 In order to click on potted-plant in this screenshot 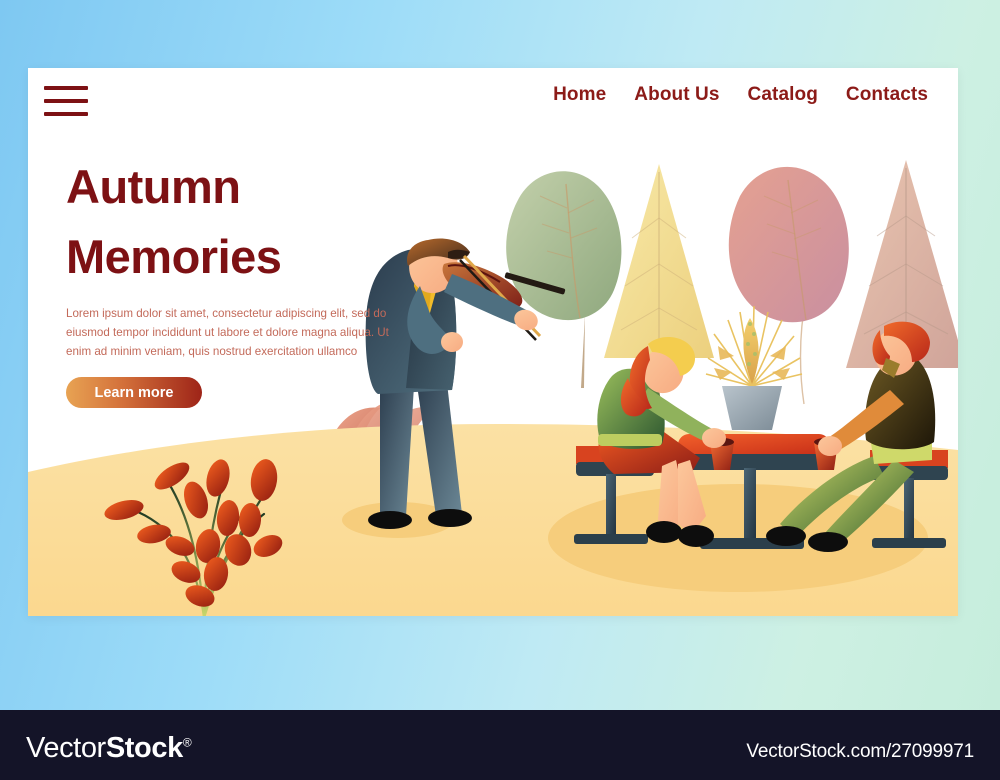, I will do `click(754, 367)`.